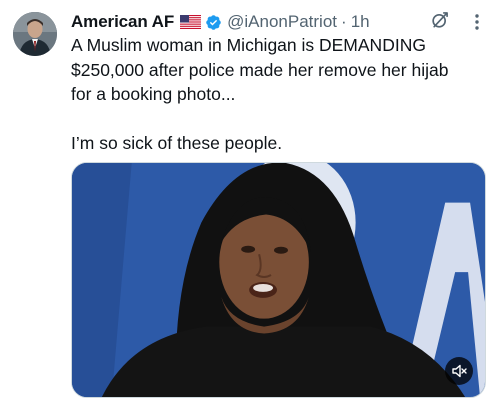  What do you see at coordinates (477, 22) in the screenshot?
I see `more-icon` at bounding box center [477, 22].